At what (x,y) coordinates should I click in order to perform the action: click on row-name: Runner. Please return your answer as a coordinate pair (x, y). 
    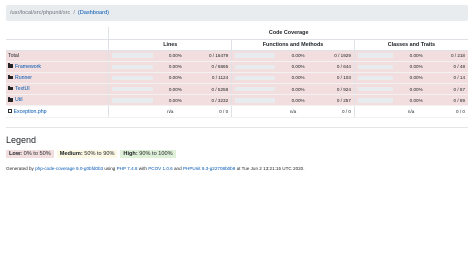
    Looking at the image, I should click on (57, 78).